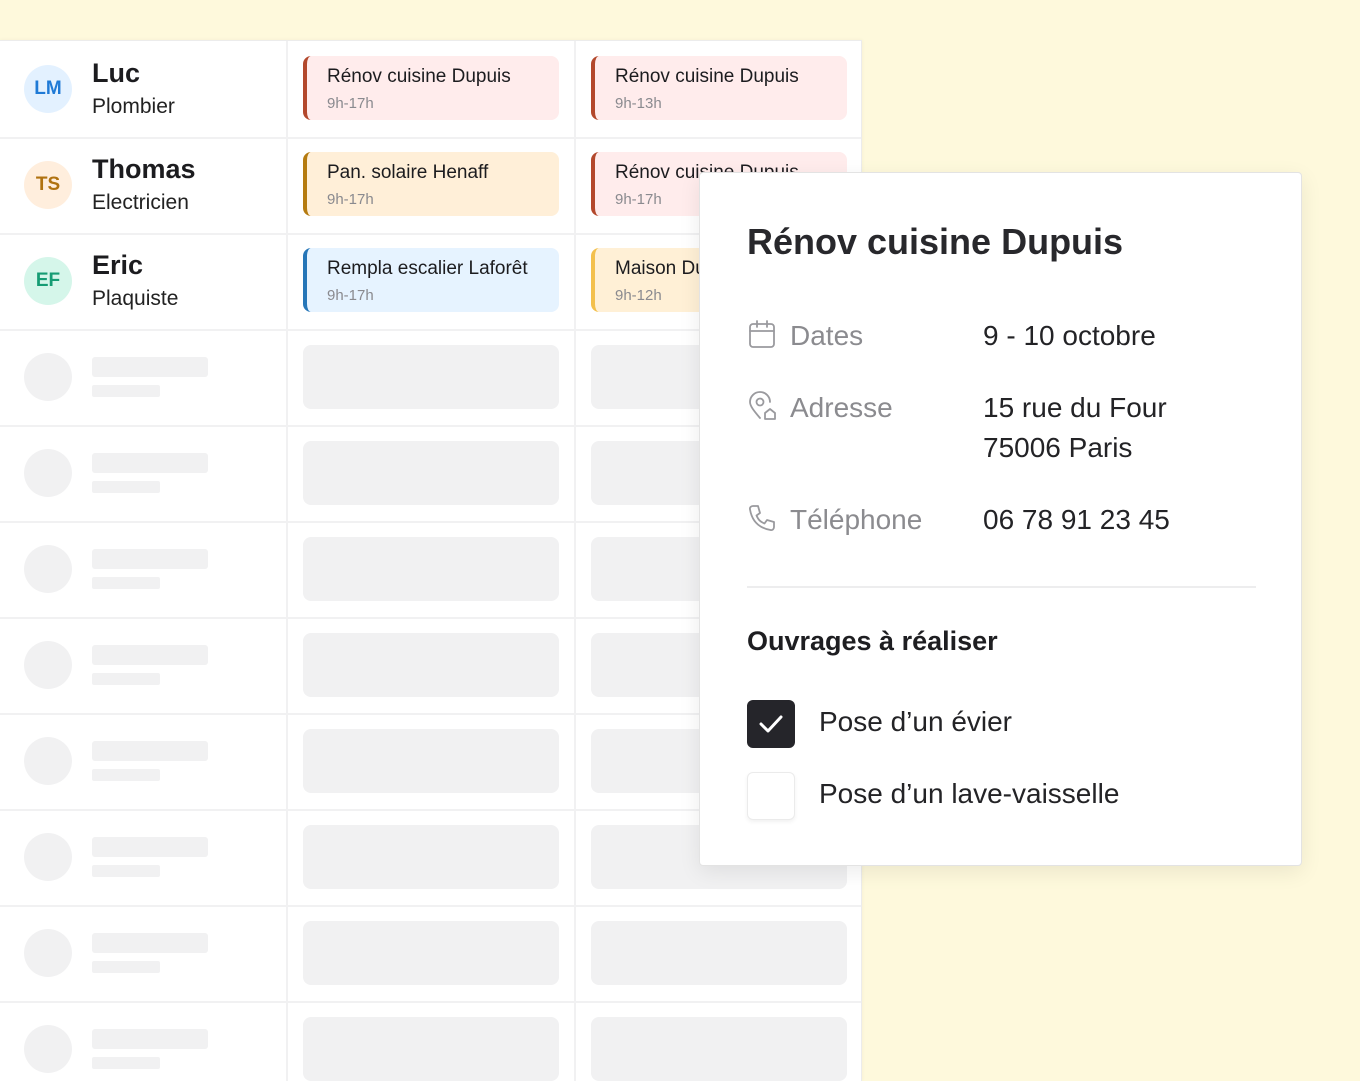 The width and height of the screenshot is (1360, 1081). Describe the element at coordinates (638, 103) in the screenshot. I see `job-card-hours: 9h-13h` at that location.